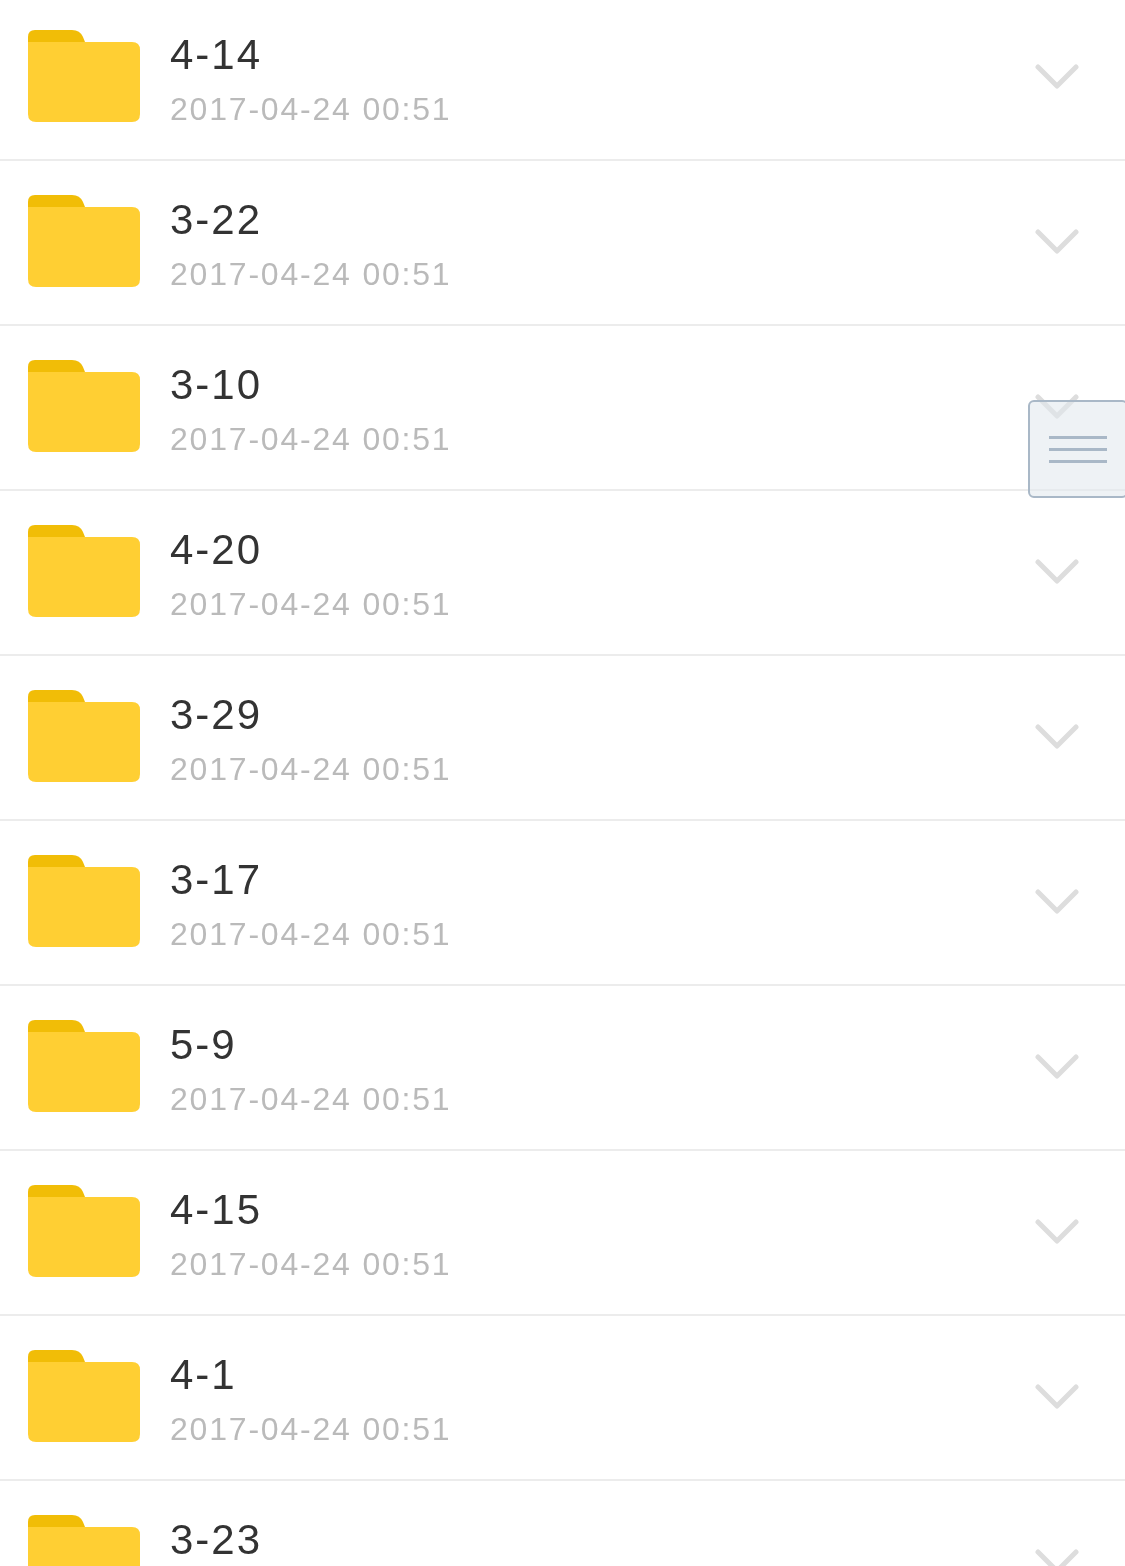 Image resolution: width=1125 pixels, height=1566 pixels. I want to click on folder-name: 3-23, so click(216, 1540).